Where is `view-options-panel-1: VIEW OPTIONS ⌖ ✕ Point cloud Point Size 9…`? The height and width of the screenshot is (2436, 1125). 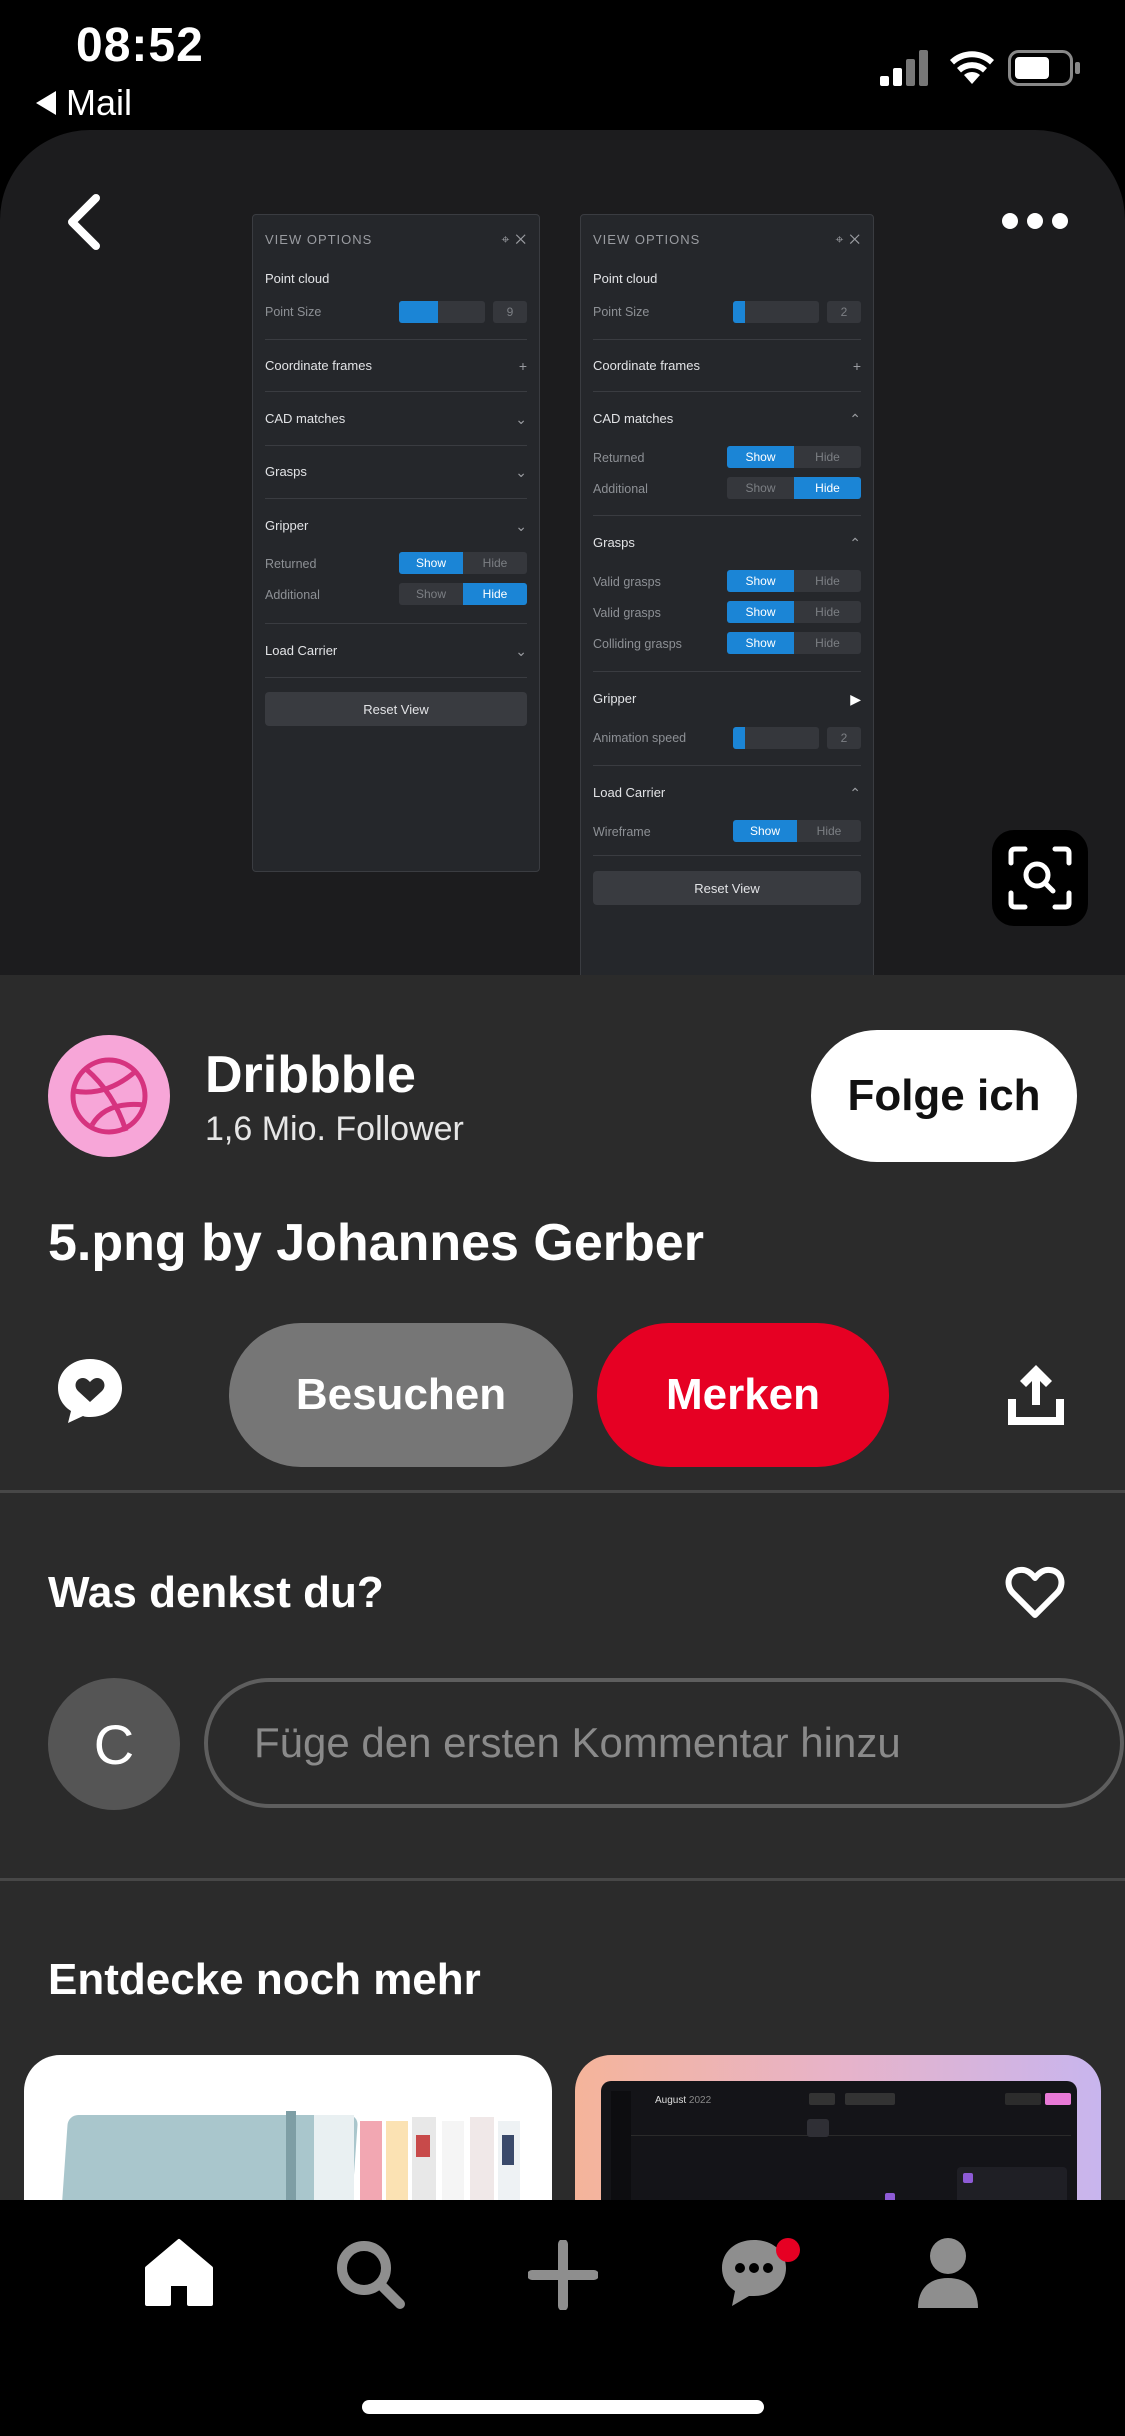
view-options-panel-1: VIEW OPTIONS ⌖ ✕ Point cloud Point Size 9… is located at coordinates (396, 543).